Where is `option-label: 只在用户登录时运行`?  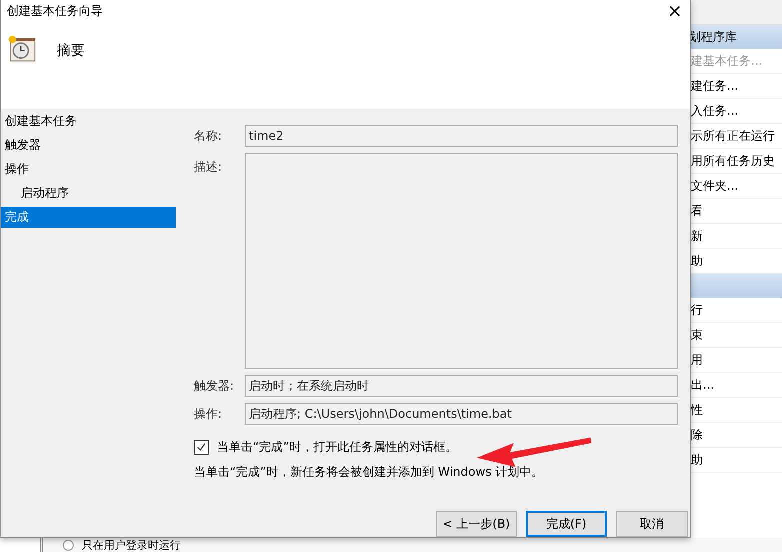 option-label: 只在用户登录时运行 is located at coordinates (131, 545).